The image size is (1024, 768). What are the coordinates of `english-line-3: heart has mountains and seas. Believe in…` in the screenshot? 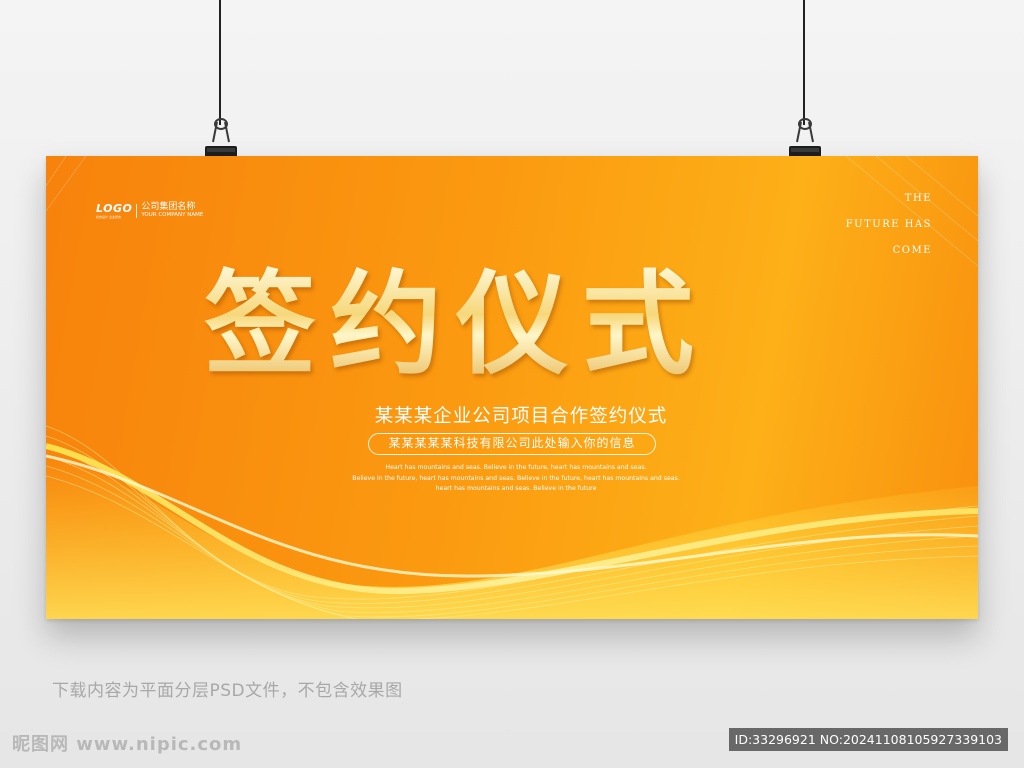 It's located at (516, 488).